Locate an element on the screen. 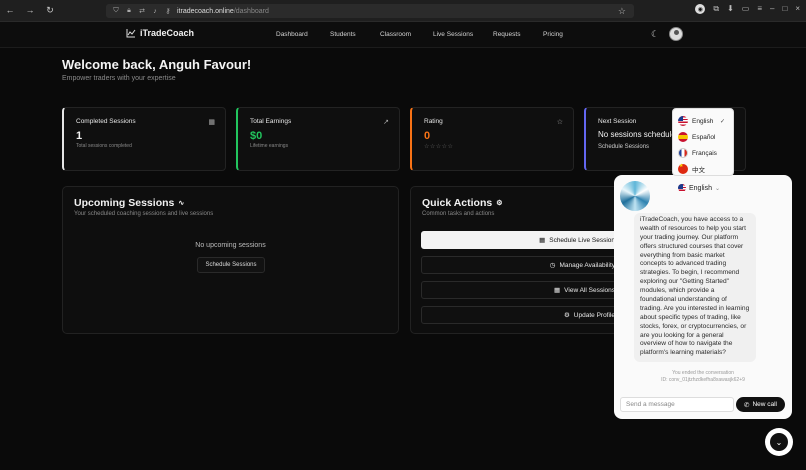 The image size is (806, 470). china-flag-icon is located at coordinates (683, 168).